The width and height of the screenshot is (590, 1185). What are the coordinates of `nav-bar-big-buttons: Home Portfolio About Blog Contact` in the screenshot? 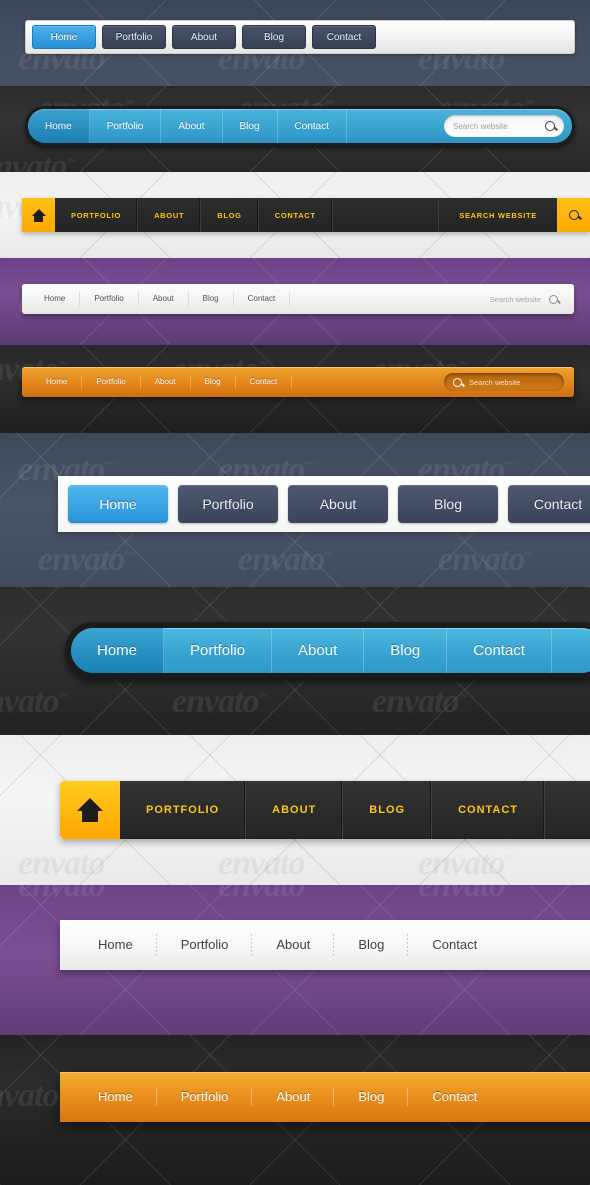 It's located at (324, 504).